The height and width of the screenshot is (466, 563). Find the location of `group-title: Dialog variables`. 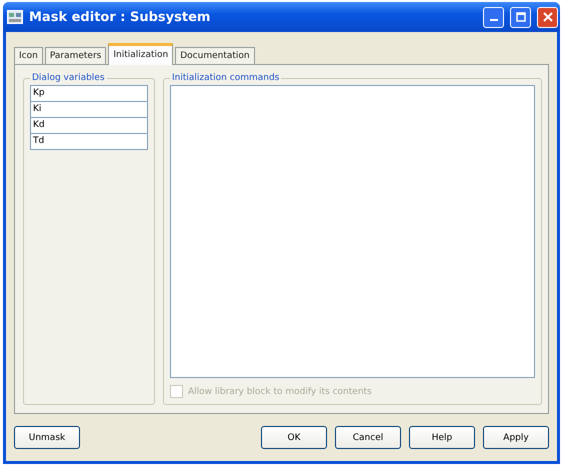

group-title: Dialog variables is located at coordinates (68, 78).